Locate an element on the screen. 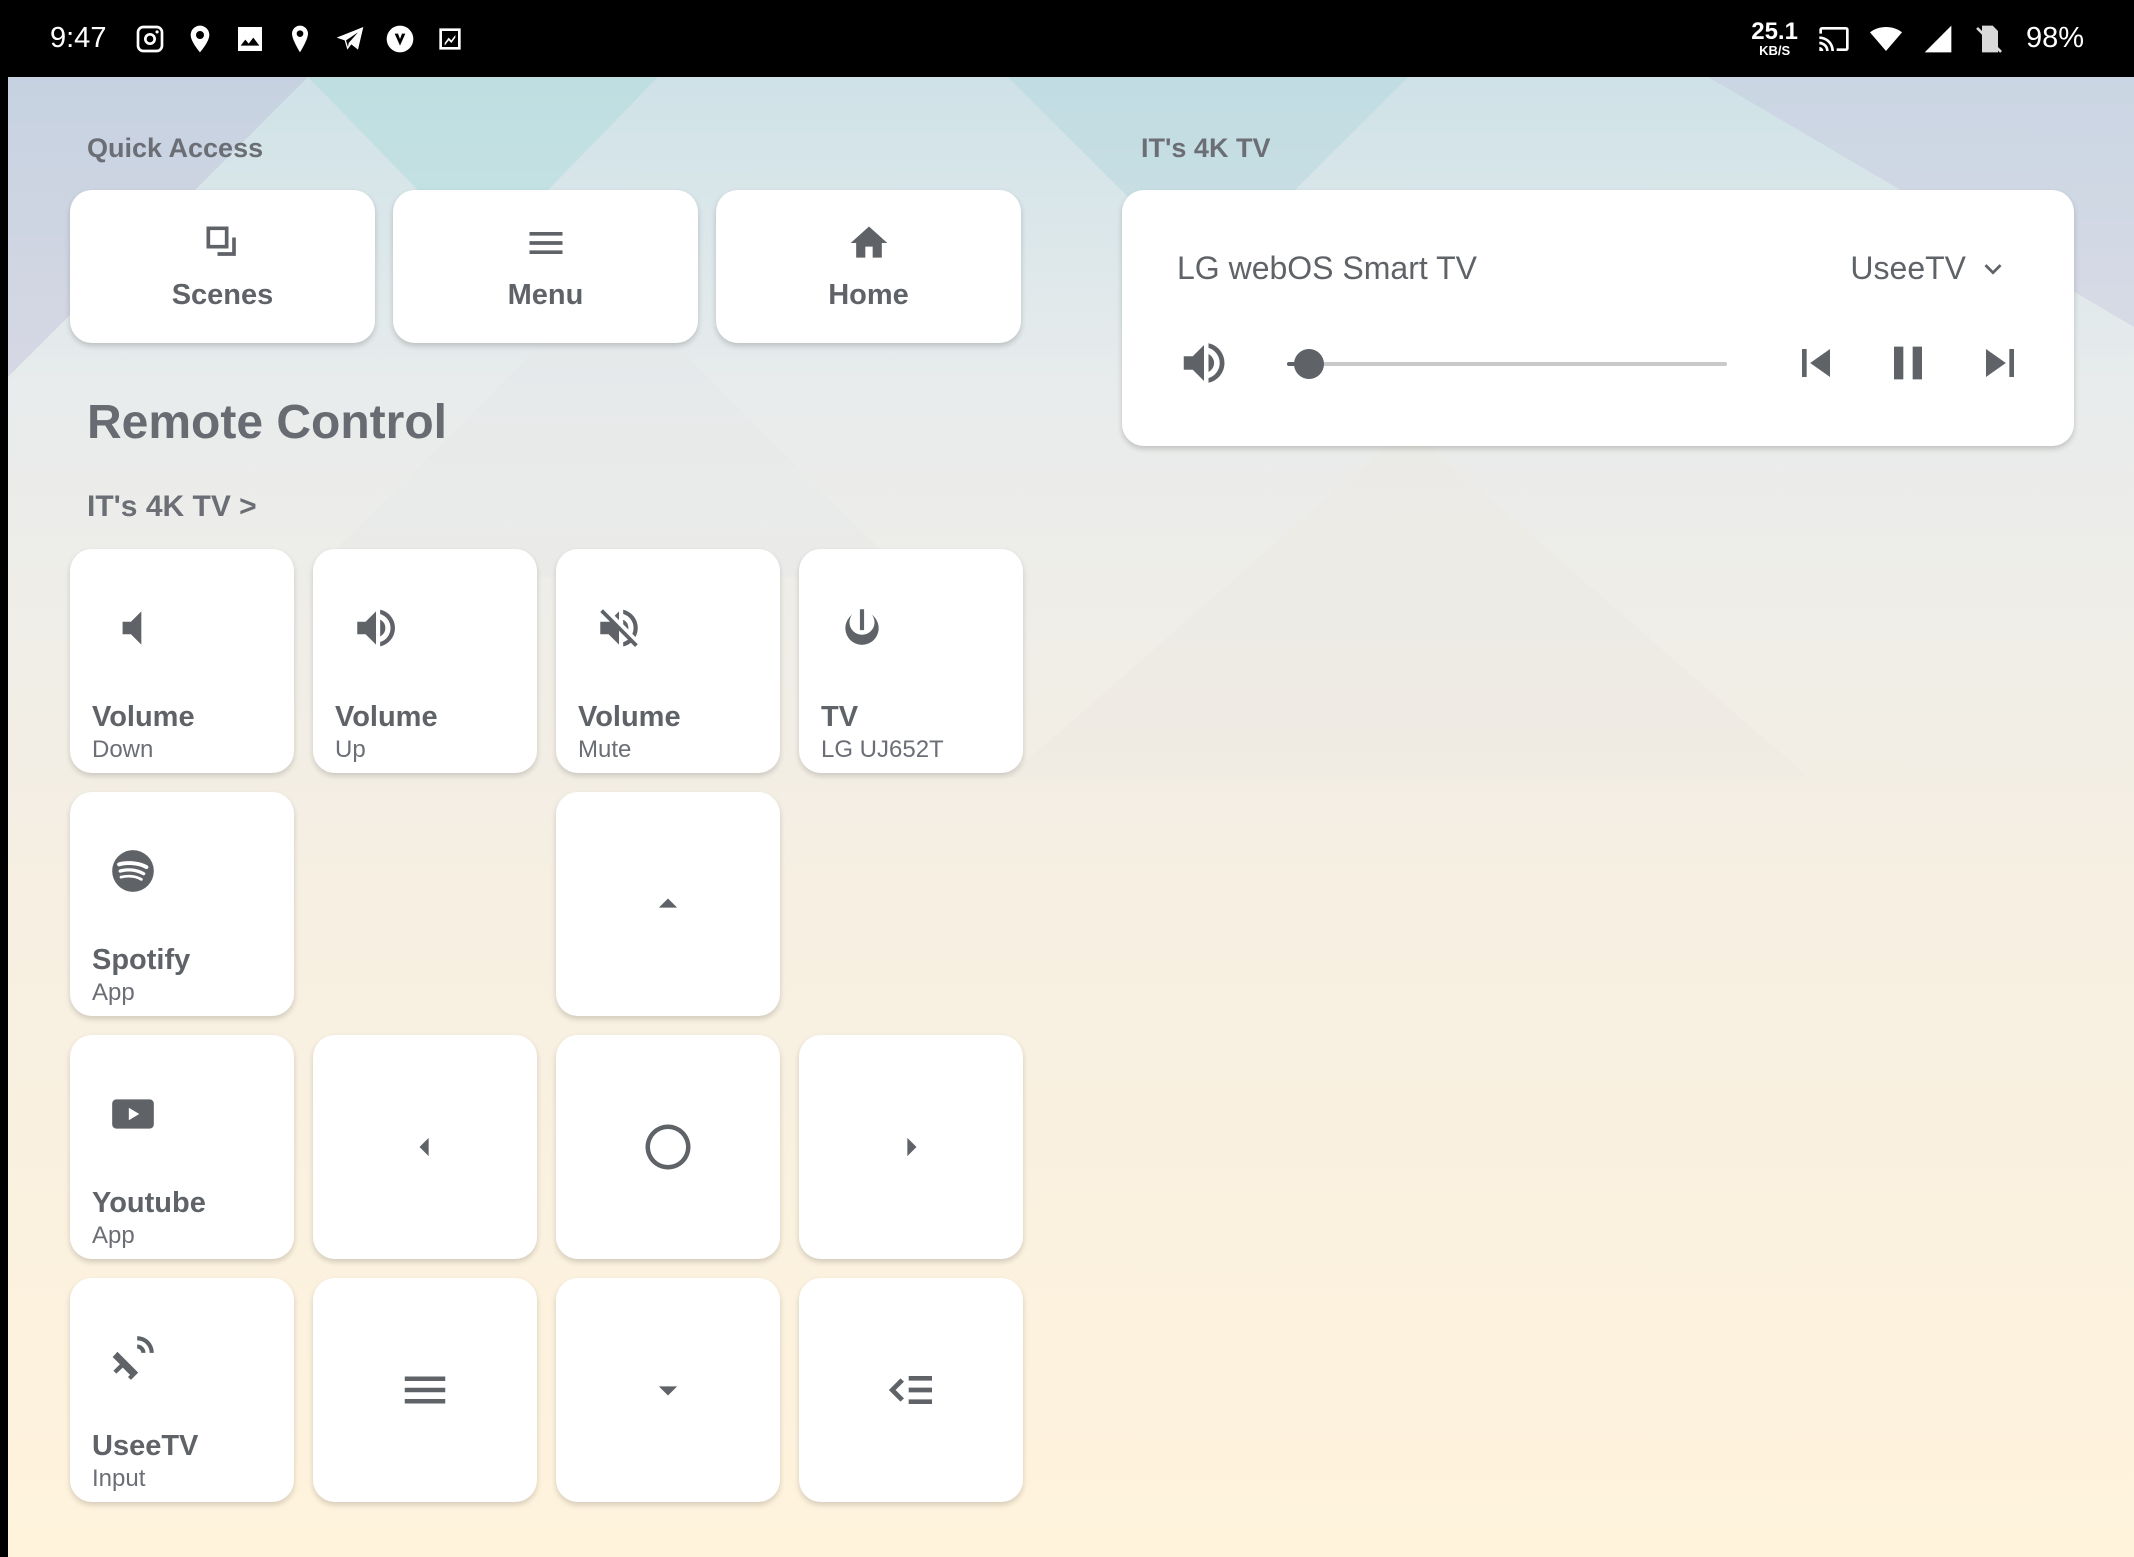 The height and width of the screenshot is (1557, 2134). spotify-icon is located at coordinates (133, 871).